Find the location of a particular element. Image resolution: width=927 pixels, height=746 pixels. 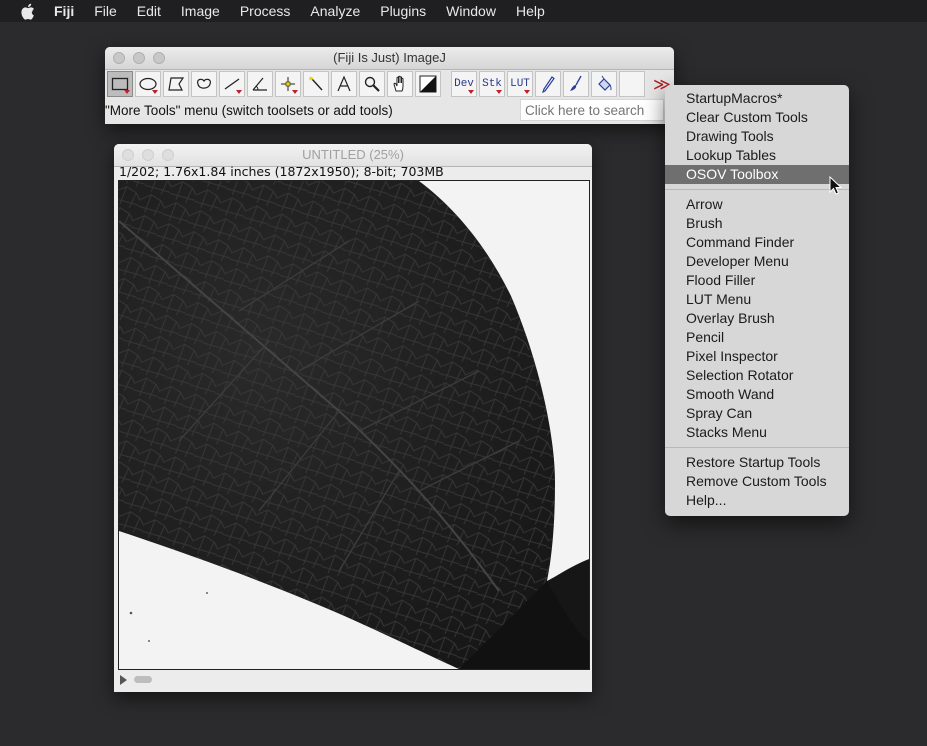

flood-filler-icon is located at coordinates (605, 83).